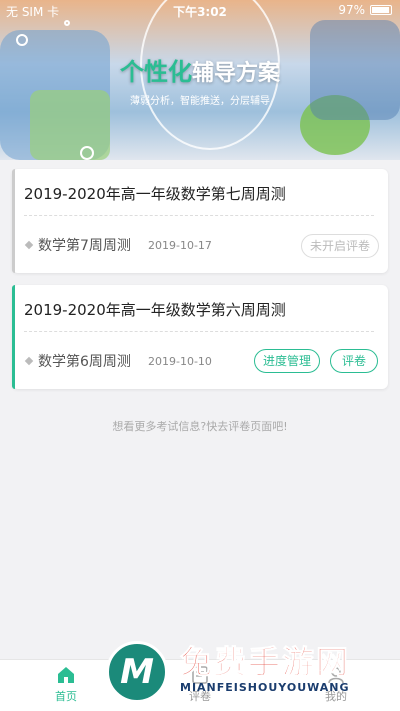 This screenshot has width=400, height=711. I want to click on banner-title: 个性化辅导方案, so click(200, 69).